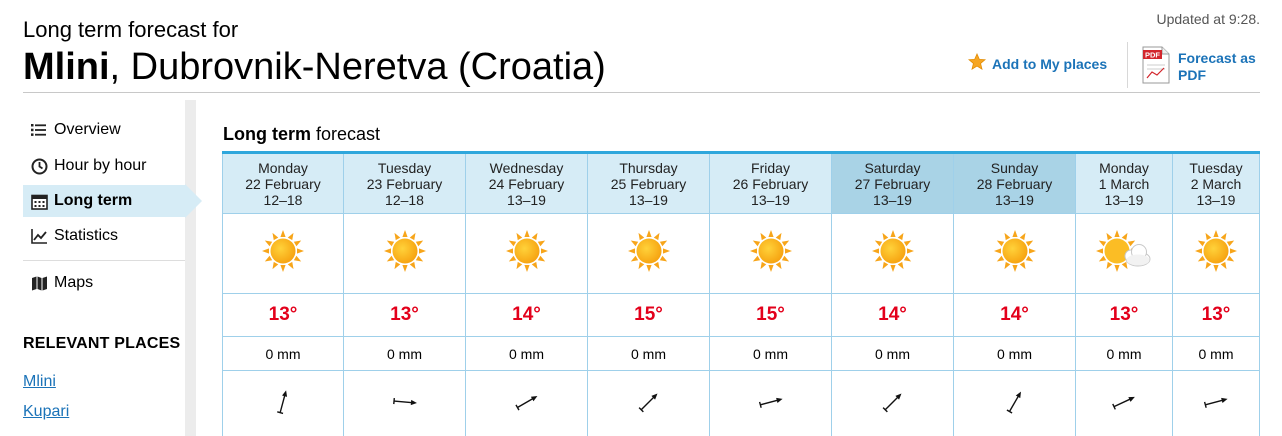  Describe the element at coordinates (1050, 63) in the screenshot. I see `add-to-my-places-label: Add to My places` at that location.